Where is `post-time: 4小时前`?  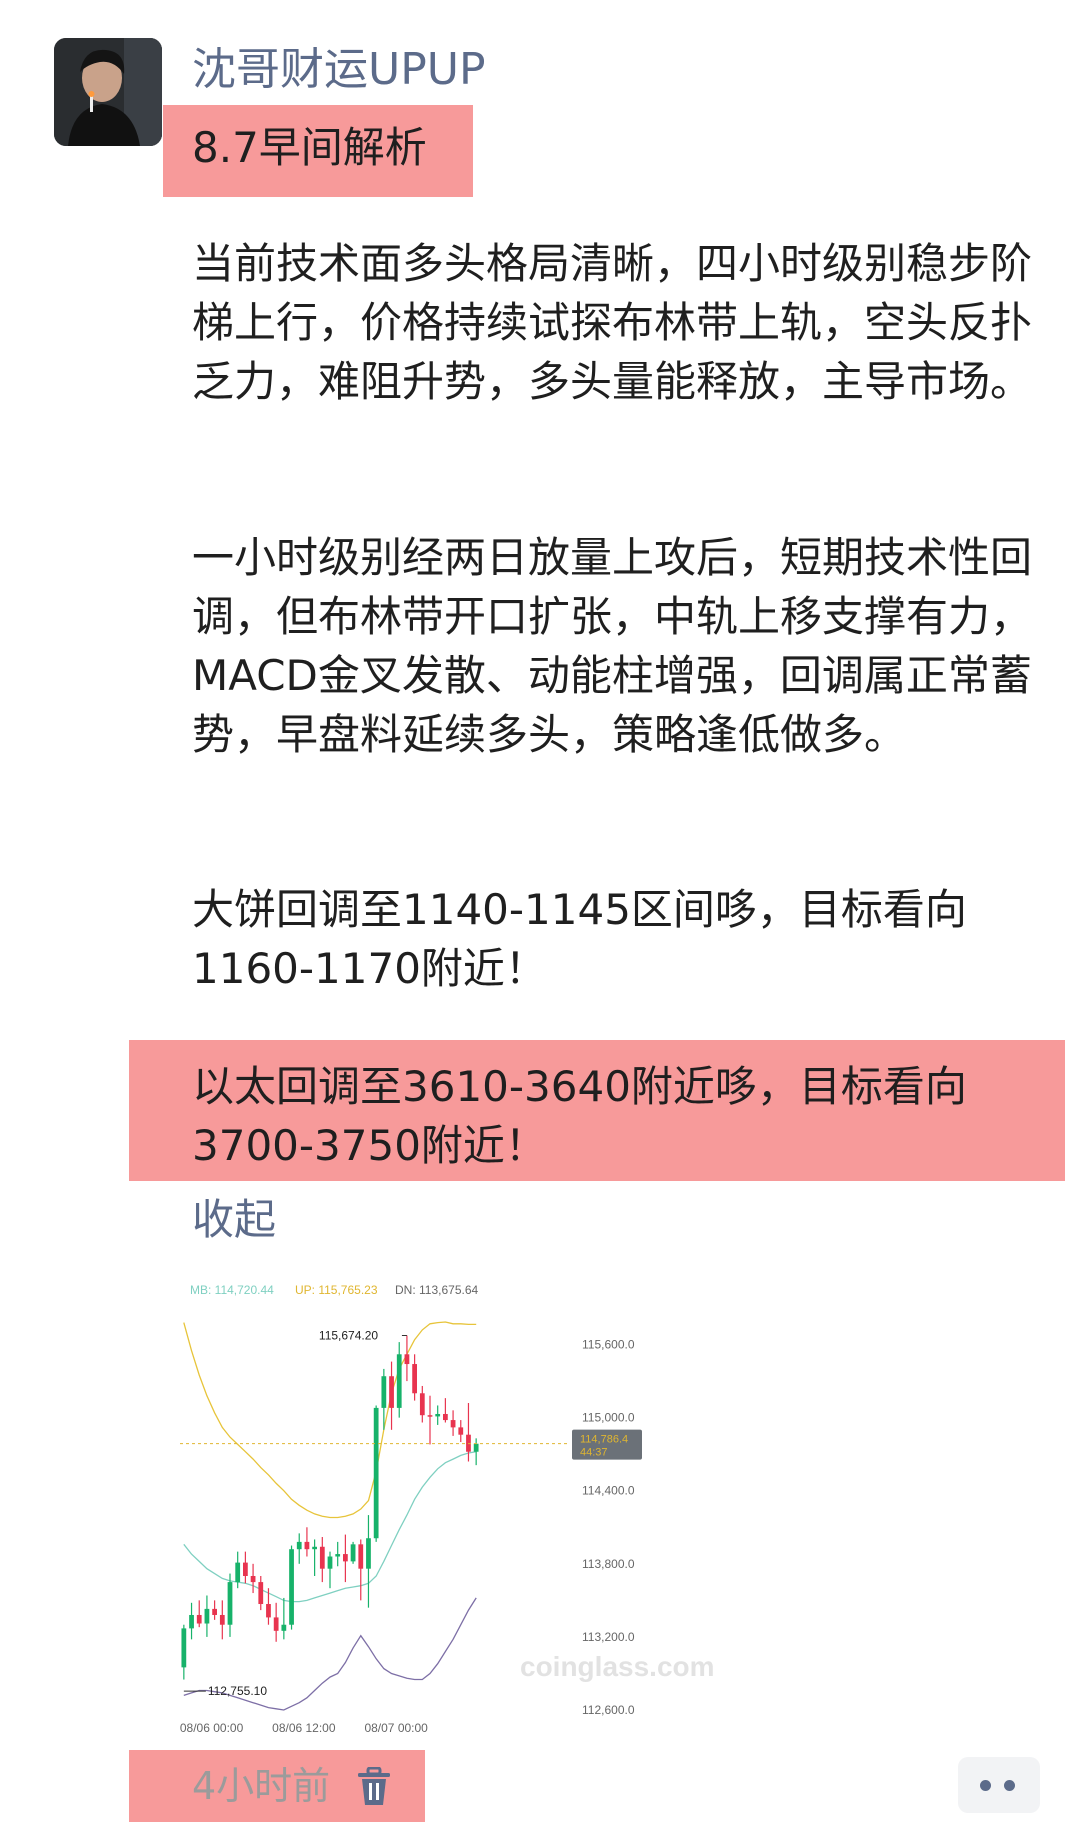
post-time: 4小时前 is located at coordinates (261, 1786).